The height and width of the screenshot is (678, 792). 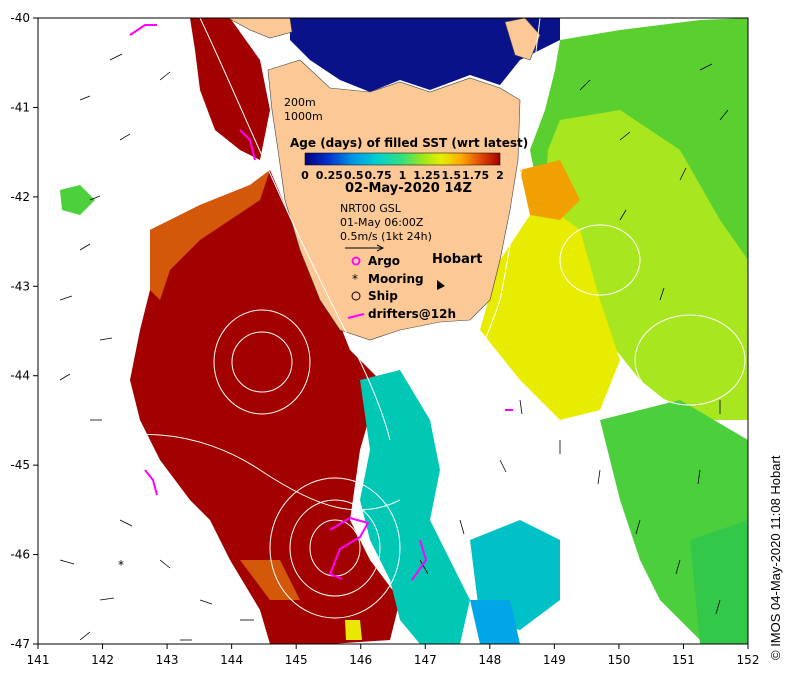 I want to click on x-tick-label: 150, so click(x=618, y=660).